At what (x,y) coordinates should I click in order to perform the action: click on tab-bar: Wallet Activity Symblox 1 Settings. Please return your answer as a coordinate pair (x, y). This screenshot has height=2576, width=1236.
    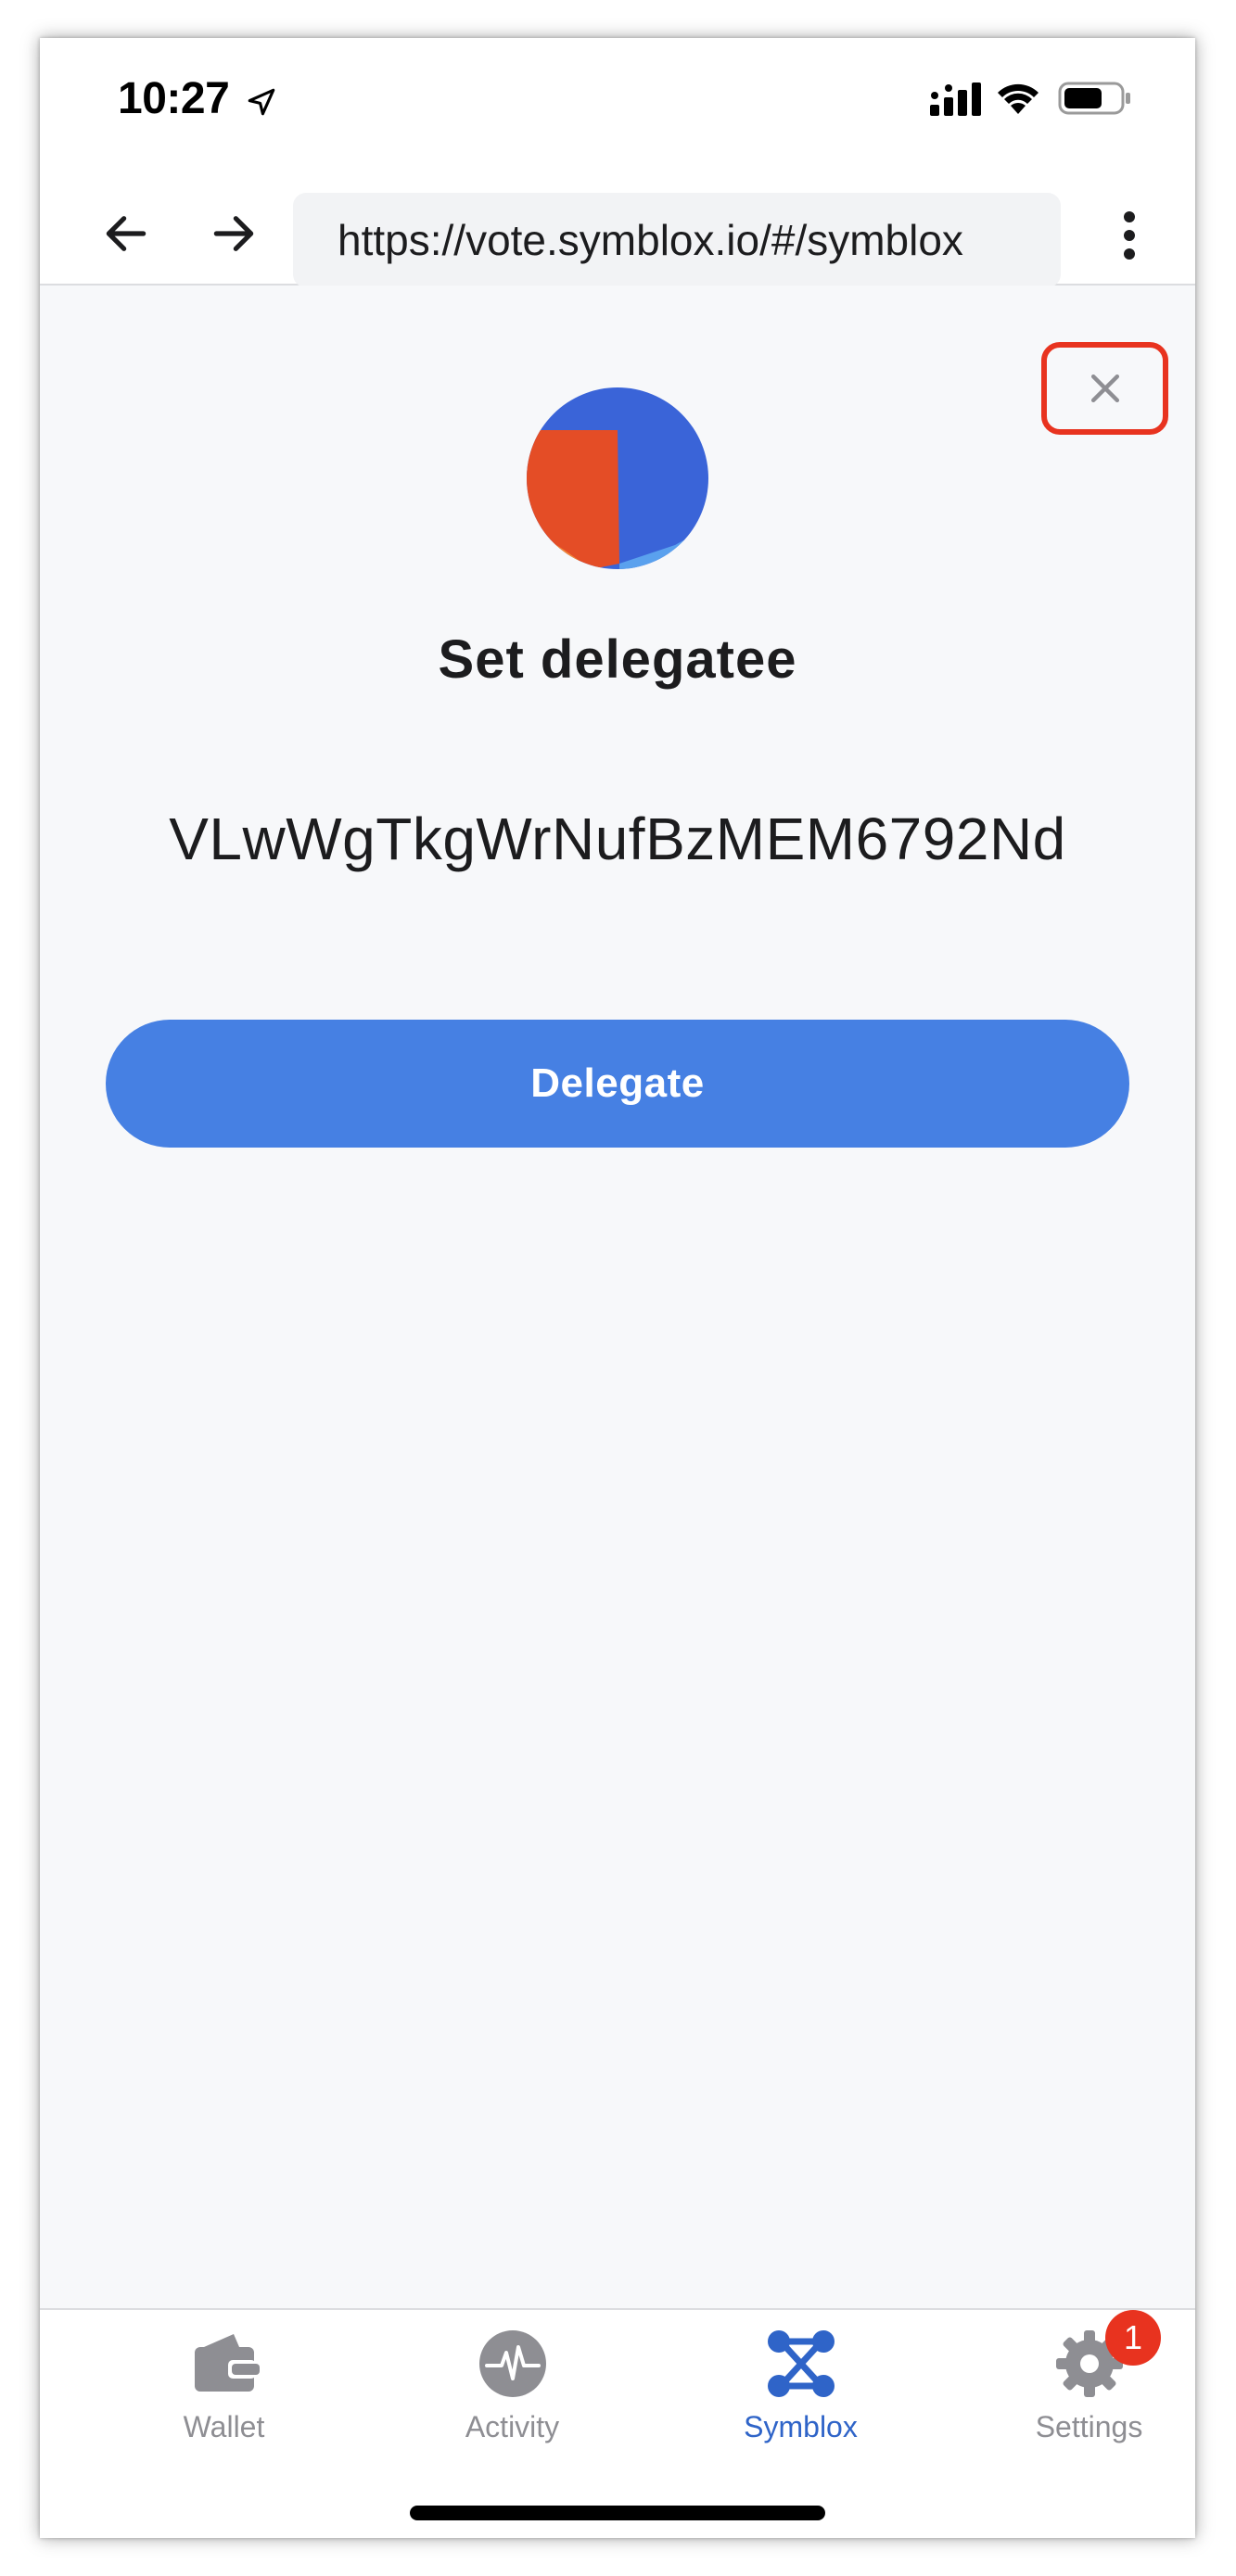
    Looking at the image, I should click on (617, 2423).